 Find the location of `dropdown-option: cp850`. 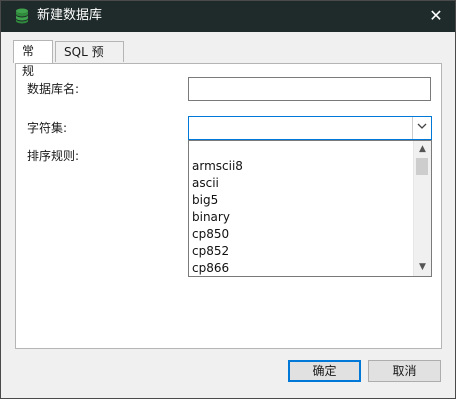

dropdown-option: cp850 is located at coordinates (301, 234).